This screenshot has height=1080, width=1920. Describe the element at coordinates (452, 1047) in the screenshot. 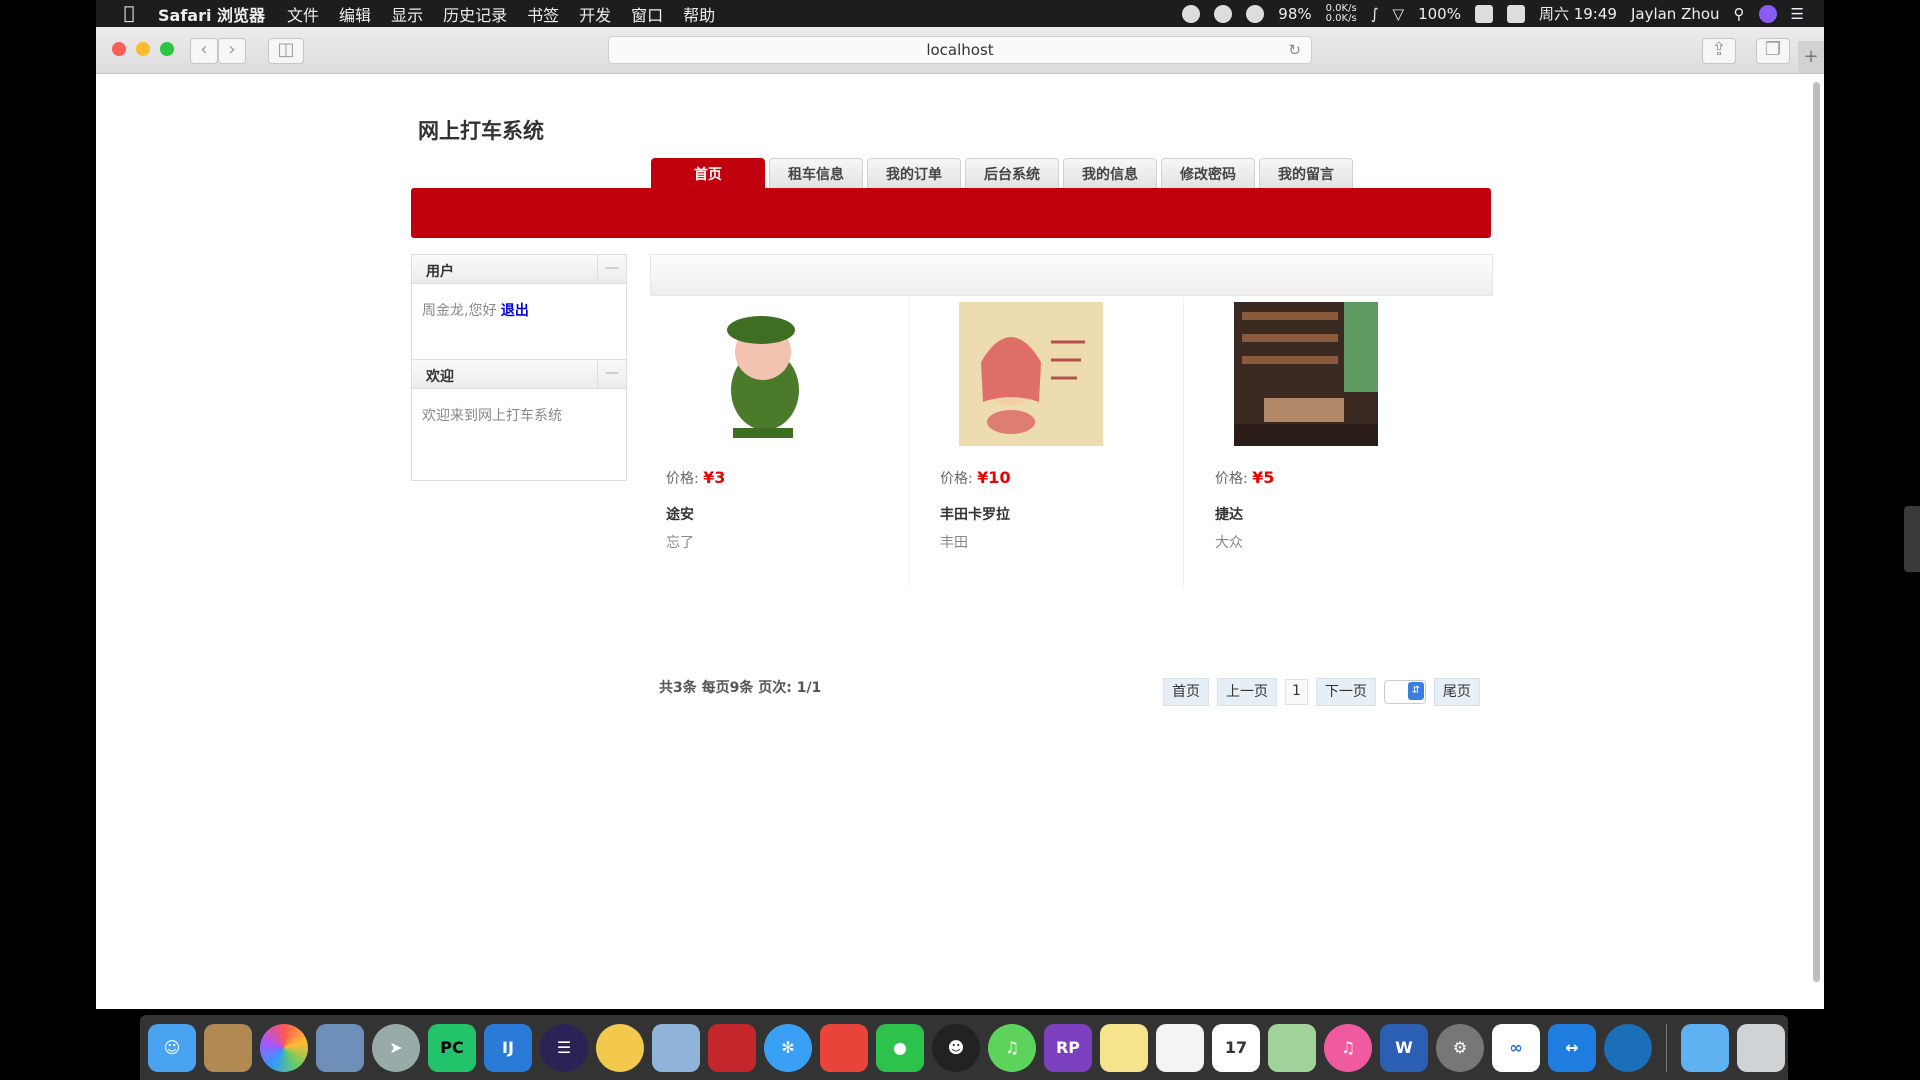

I see `pycharm-icon: PC` at that location.